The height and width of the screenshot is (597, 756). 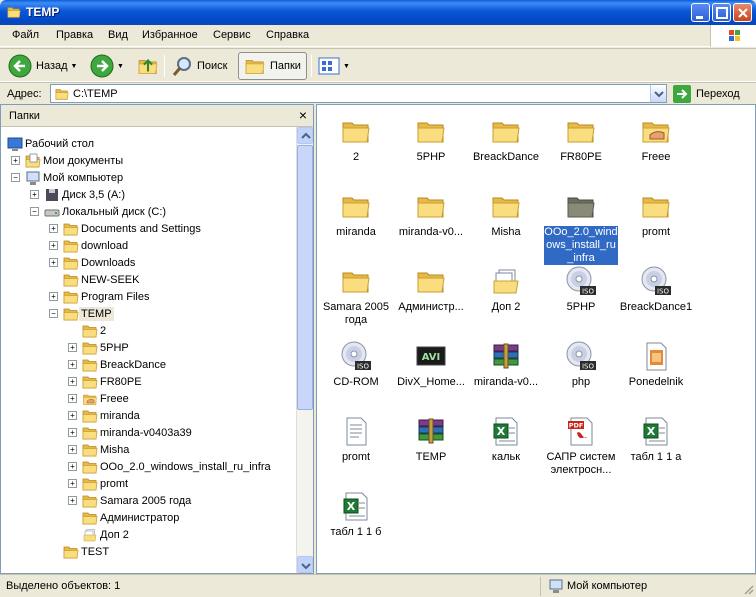 I want to click on menu-help: Справка, so click(x=287, y=35).